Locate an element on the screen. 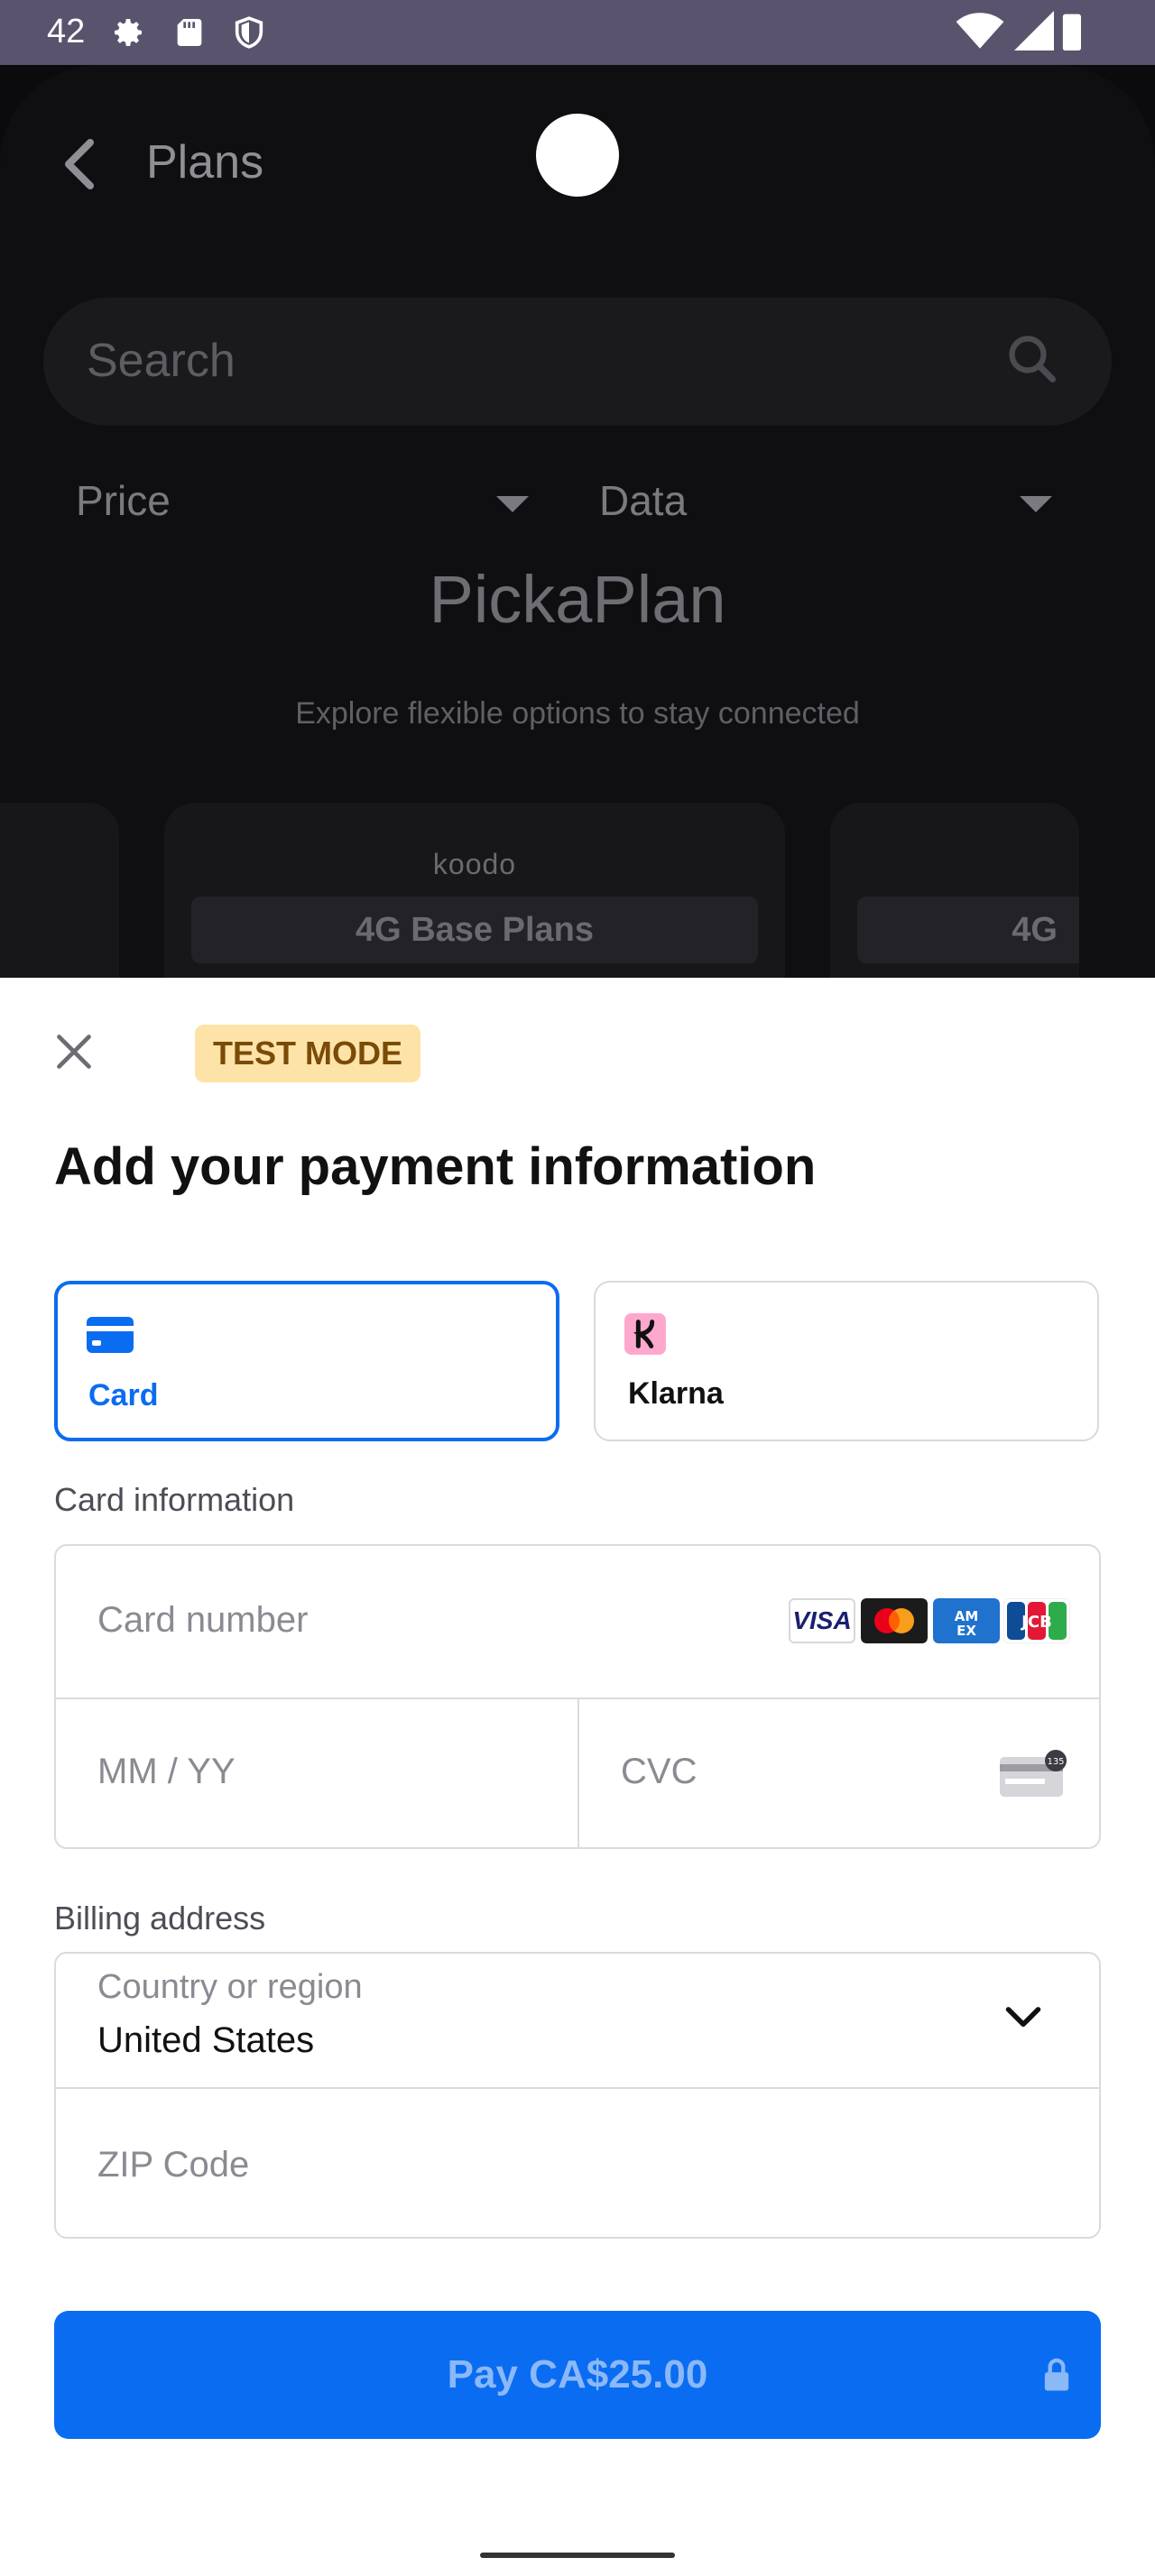 This screenshot has height=2576, width=1155. cellular-signal-icon is located at coordinates (1034, 31).